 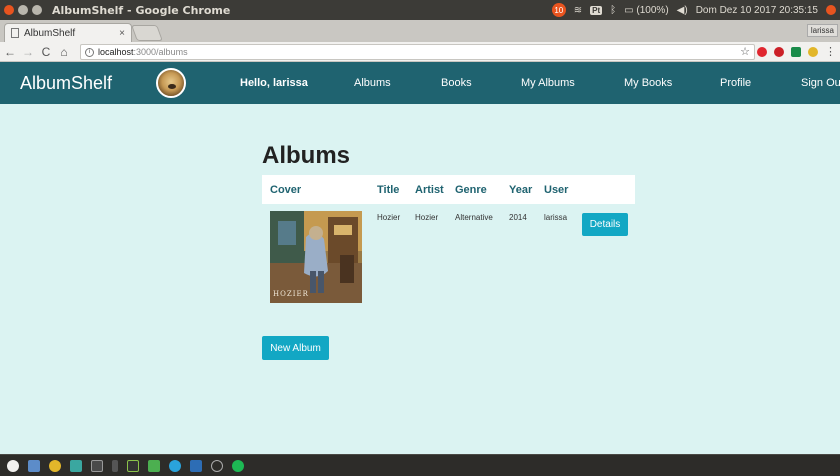 What do you see at coordinates (596, 10) in the screenshot?
I see `keyboard-layout-indicator: Pt` at bounding box center [596, 10].